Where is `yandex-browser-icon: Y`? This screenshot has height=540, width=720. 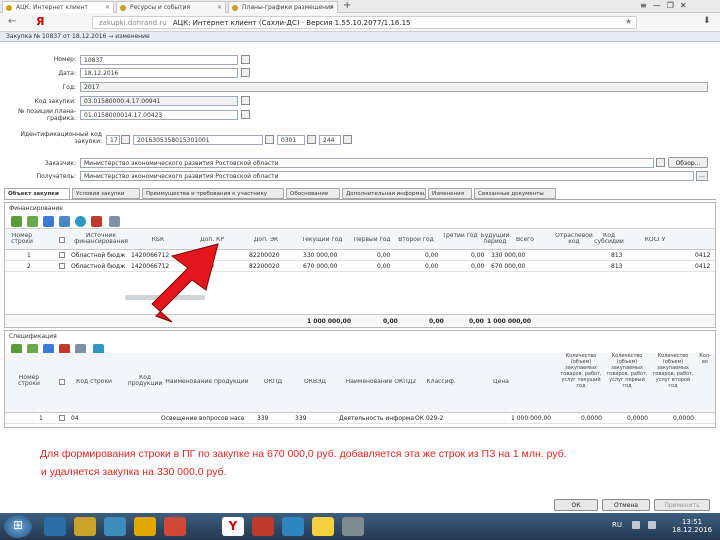
yandex-browser-icon: Y is located at coordinates (233, 526).